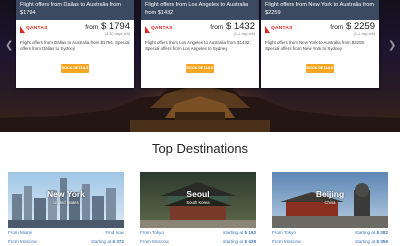 This screenshot has height=246, width=400. Describe the element at coordinates (198, 194) in the screenshot. I see `destination-city: Seoul` at that location.